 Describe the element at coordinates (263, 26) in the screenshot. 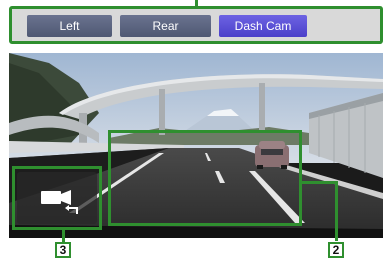

I see `tab-dash-cam: Dash Cam` at that location.